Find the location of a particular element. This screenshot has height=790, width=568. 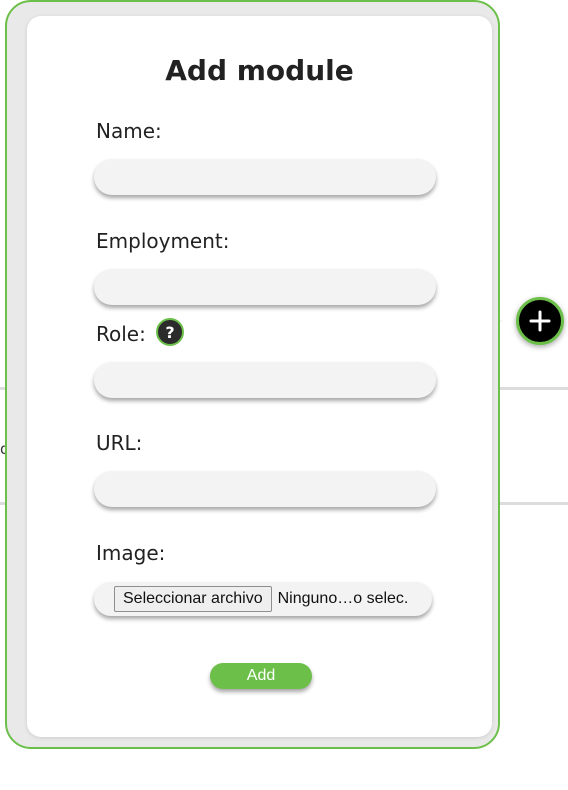

add-module-fab is located at coordinates (540, 321).